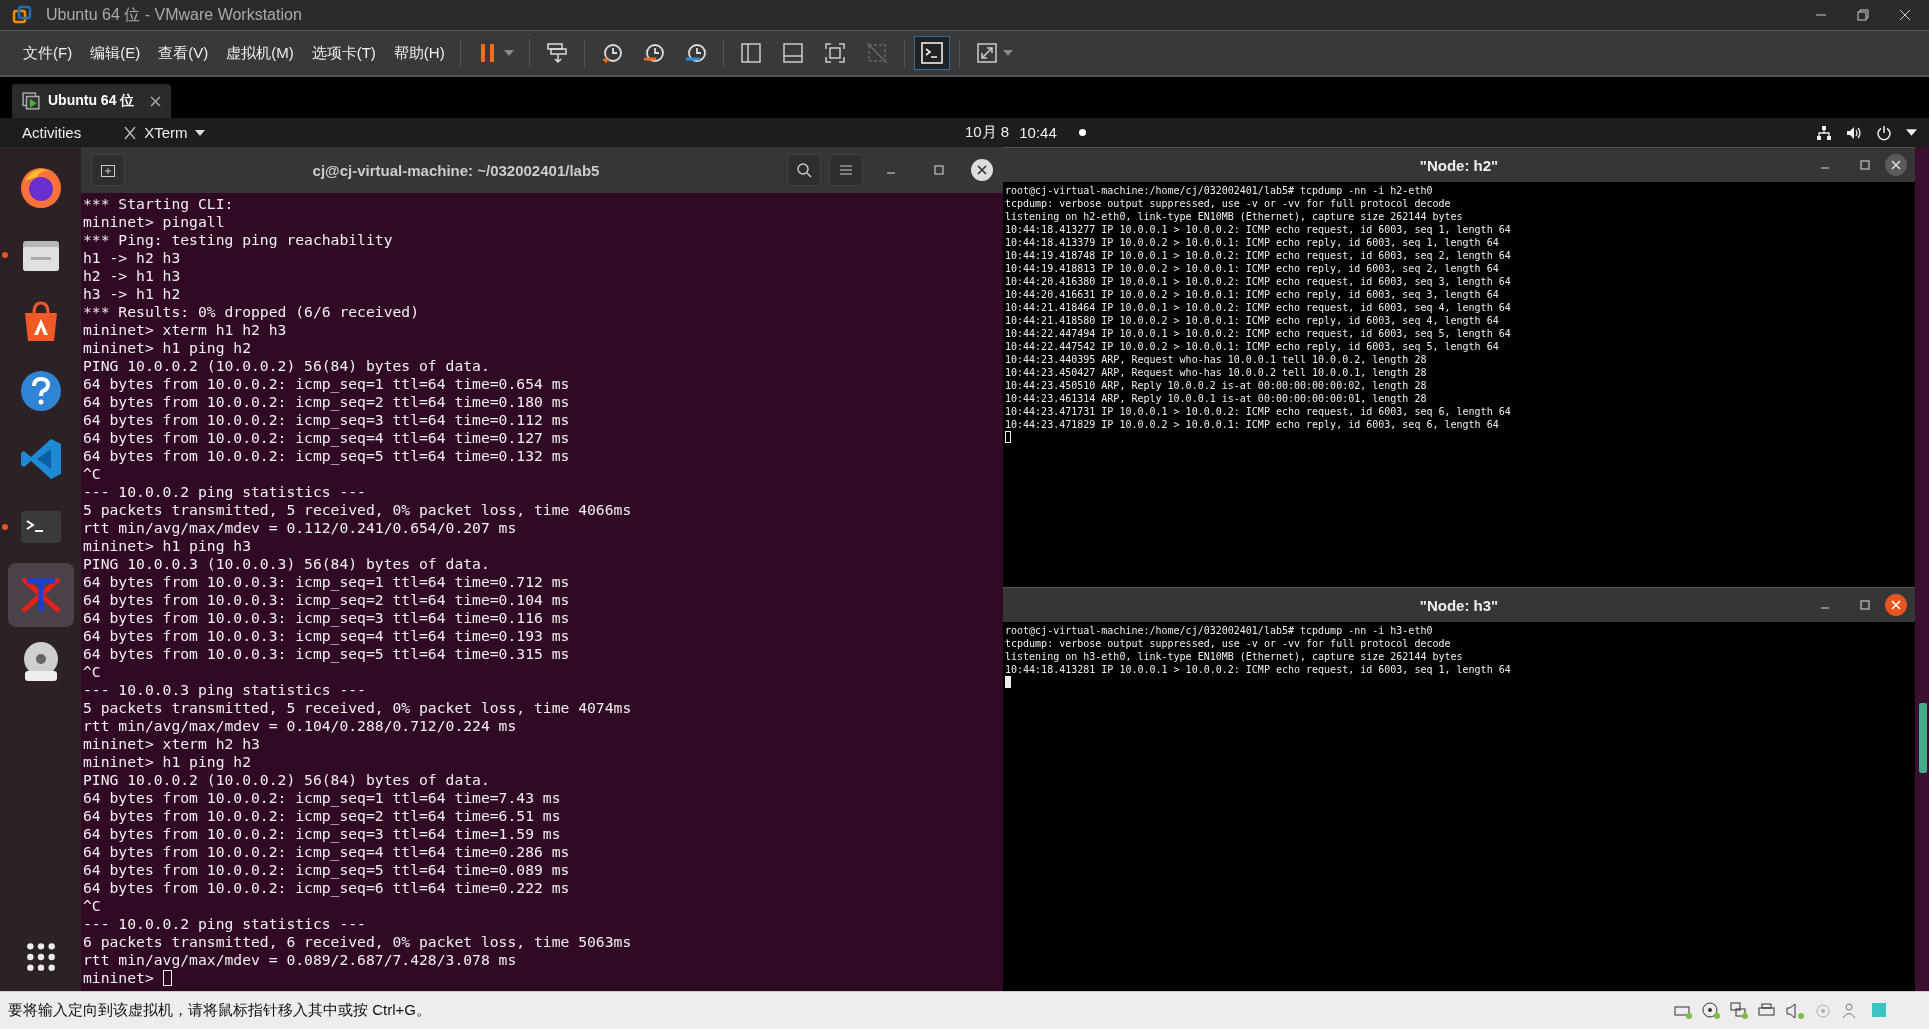 Image resolution: width=1929 pixels, height=1029 pixels. I want to click on terminal-line: 10:44:23.471731 IP 10.0.0.1 > 10.0.0.2: ICMP echo request, id 6003, seq 6, length 64, so click(1258, 411).